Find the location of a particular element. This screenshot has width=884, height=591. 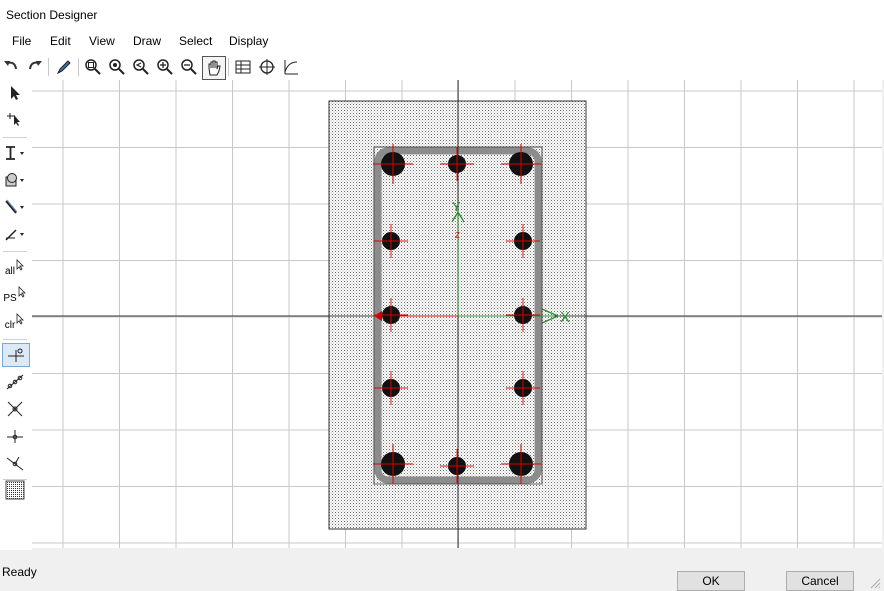

select-all-tool: all is located at coordinates (15, 268).